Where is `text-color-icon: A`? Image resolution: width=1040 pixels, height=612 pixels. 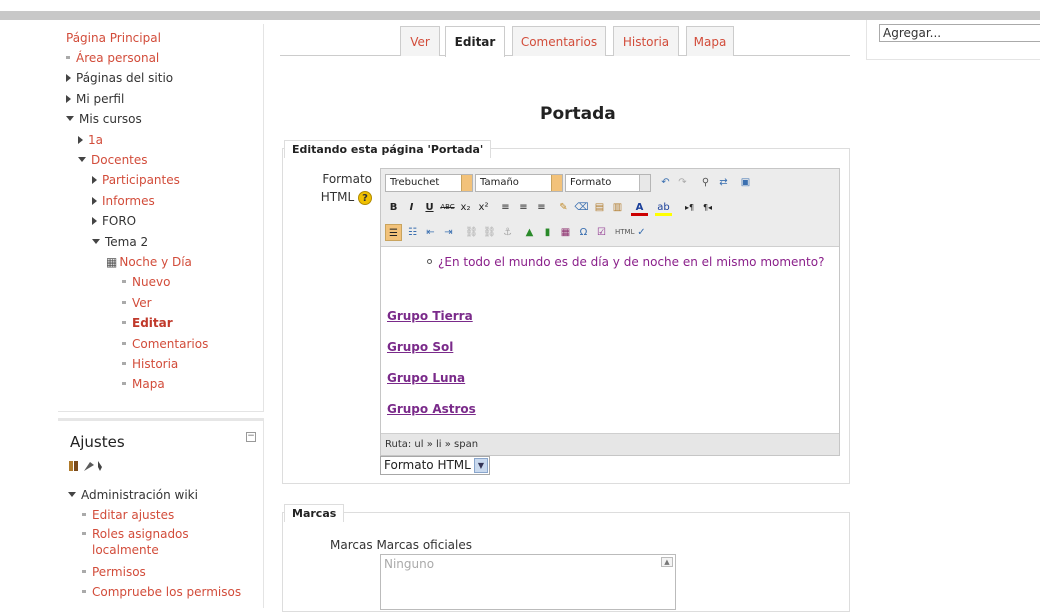 text-color-icon: A is located at coordinates (639, 207).